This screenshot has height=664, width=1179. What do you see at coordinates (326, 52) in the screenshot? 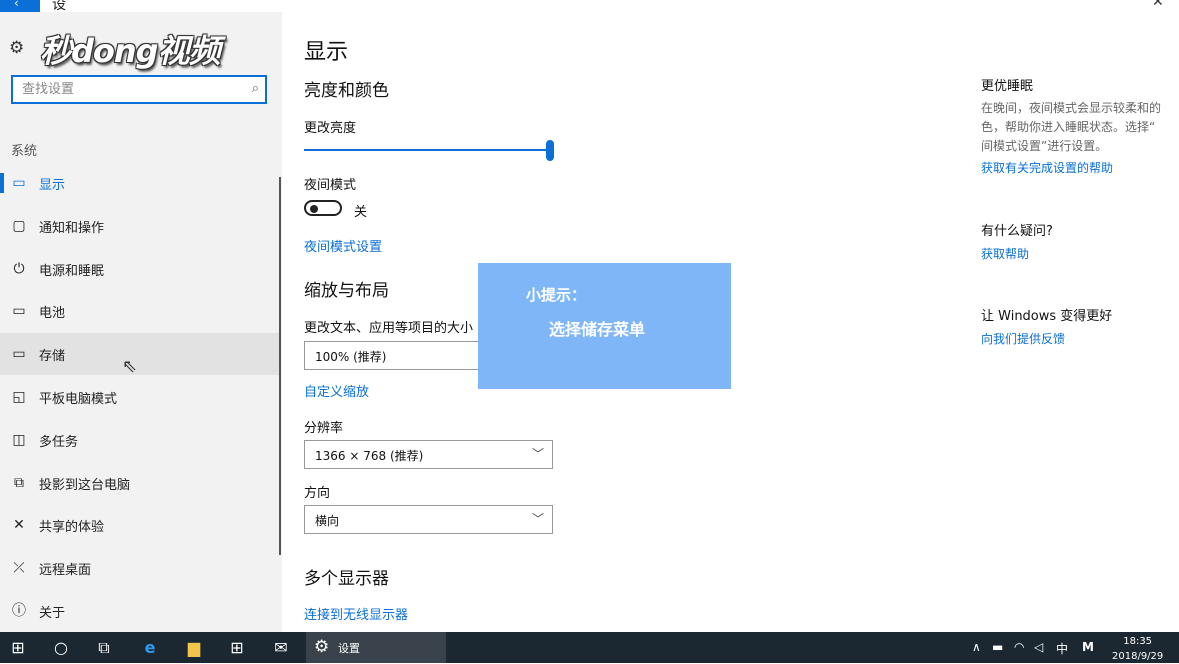
I see `page-title: 显示` at bounding box center [326, 52].